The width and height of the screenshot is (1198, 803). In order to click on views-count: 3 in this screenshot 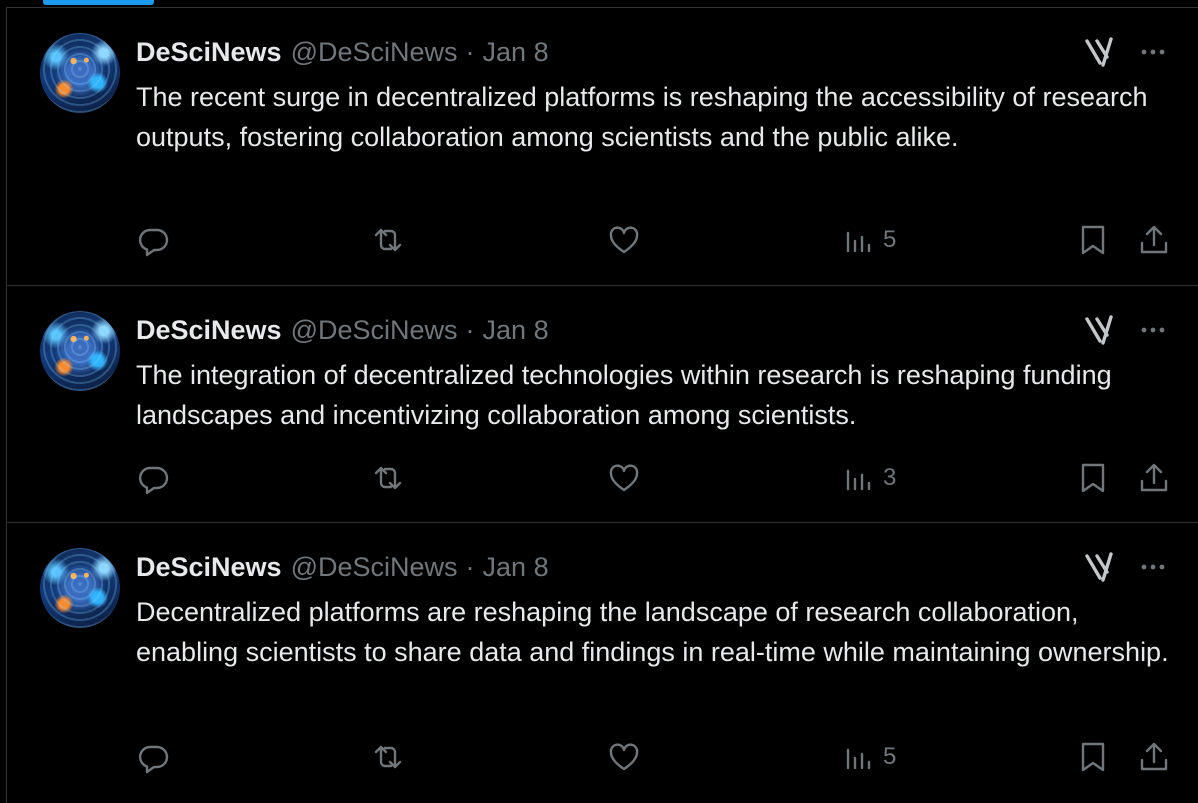, I will do `click(890, 477)`.